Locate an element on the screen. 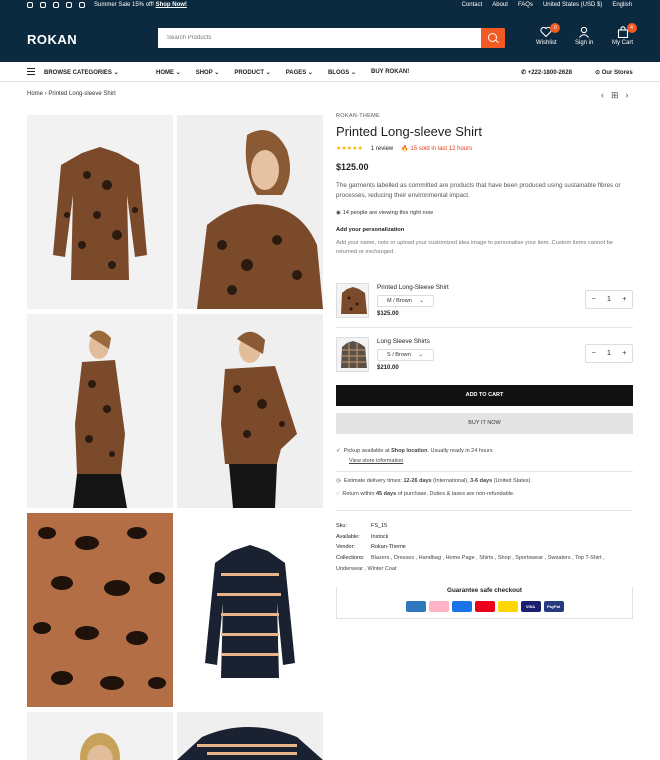 The width and height of the screenshot is (660, 760). sold-indicator: 🔥 15 sold in last 12 hours is located at coordinates (436, 148).